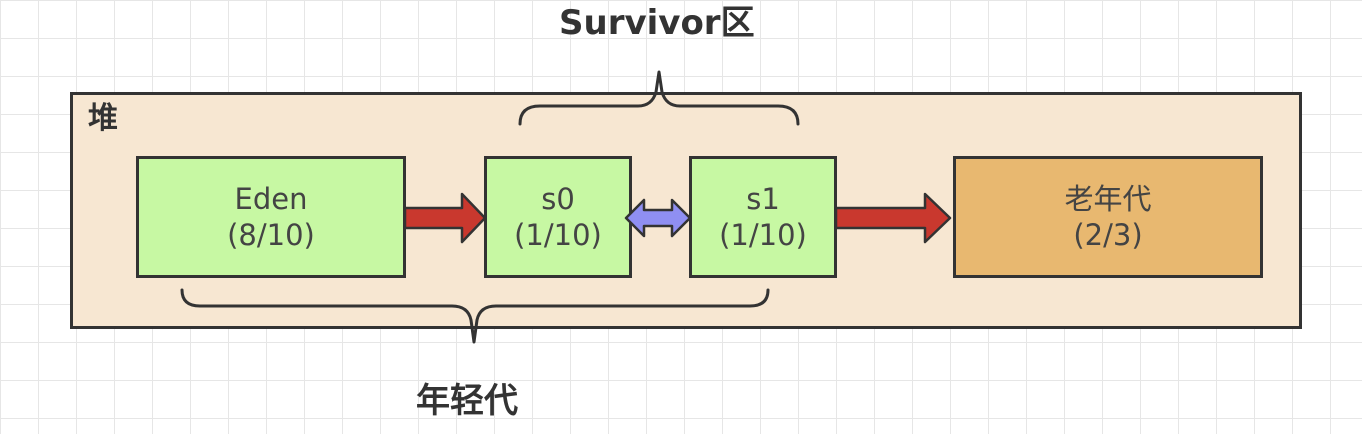 This screenshot has height=434, width=1362. What do you see at coordinates (475, 316) in the screenshot?
I see `young-generation-brace` at bounding box center [475, 316].